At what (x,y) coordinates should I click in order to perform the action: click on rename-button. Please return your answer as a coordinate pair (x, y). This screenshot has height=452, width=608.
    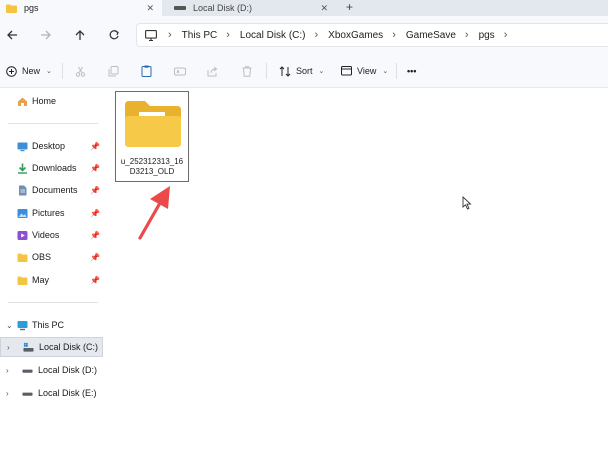
    Looking at the image, I should click on (180, 71).